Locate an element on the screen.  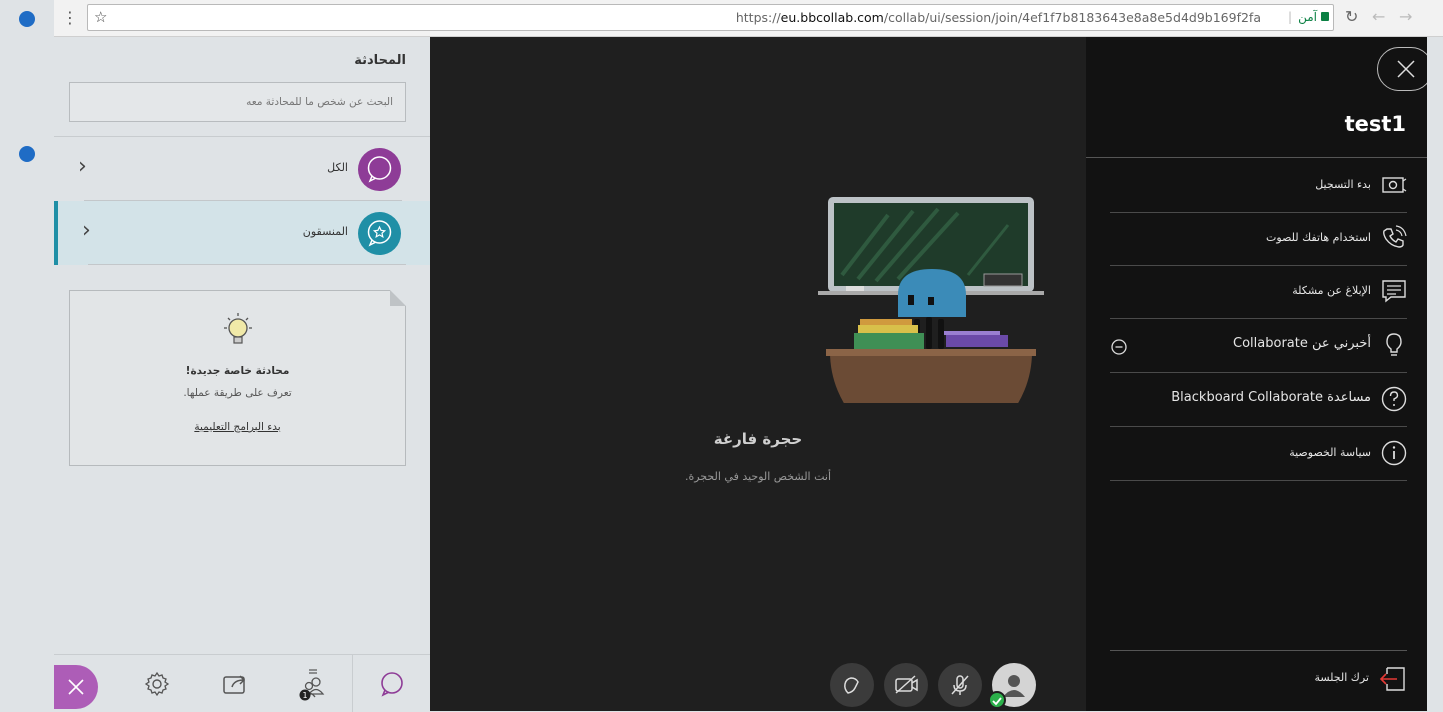
forward-icon: ← is located at coordinates (1378, 16).